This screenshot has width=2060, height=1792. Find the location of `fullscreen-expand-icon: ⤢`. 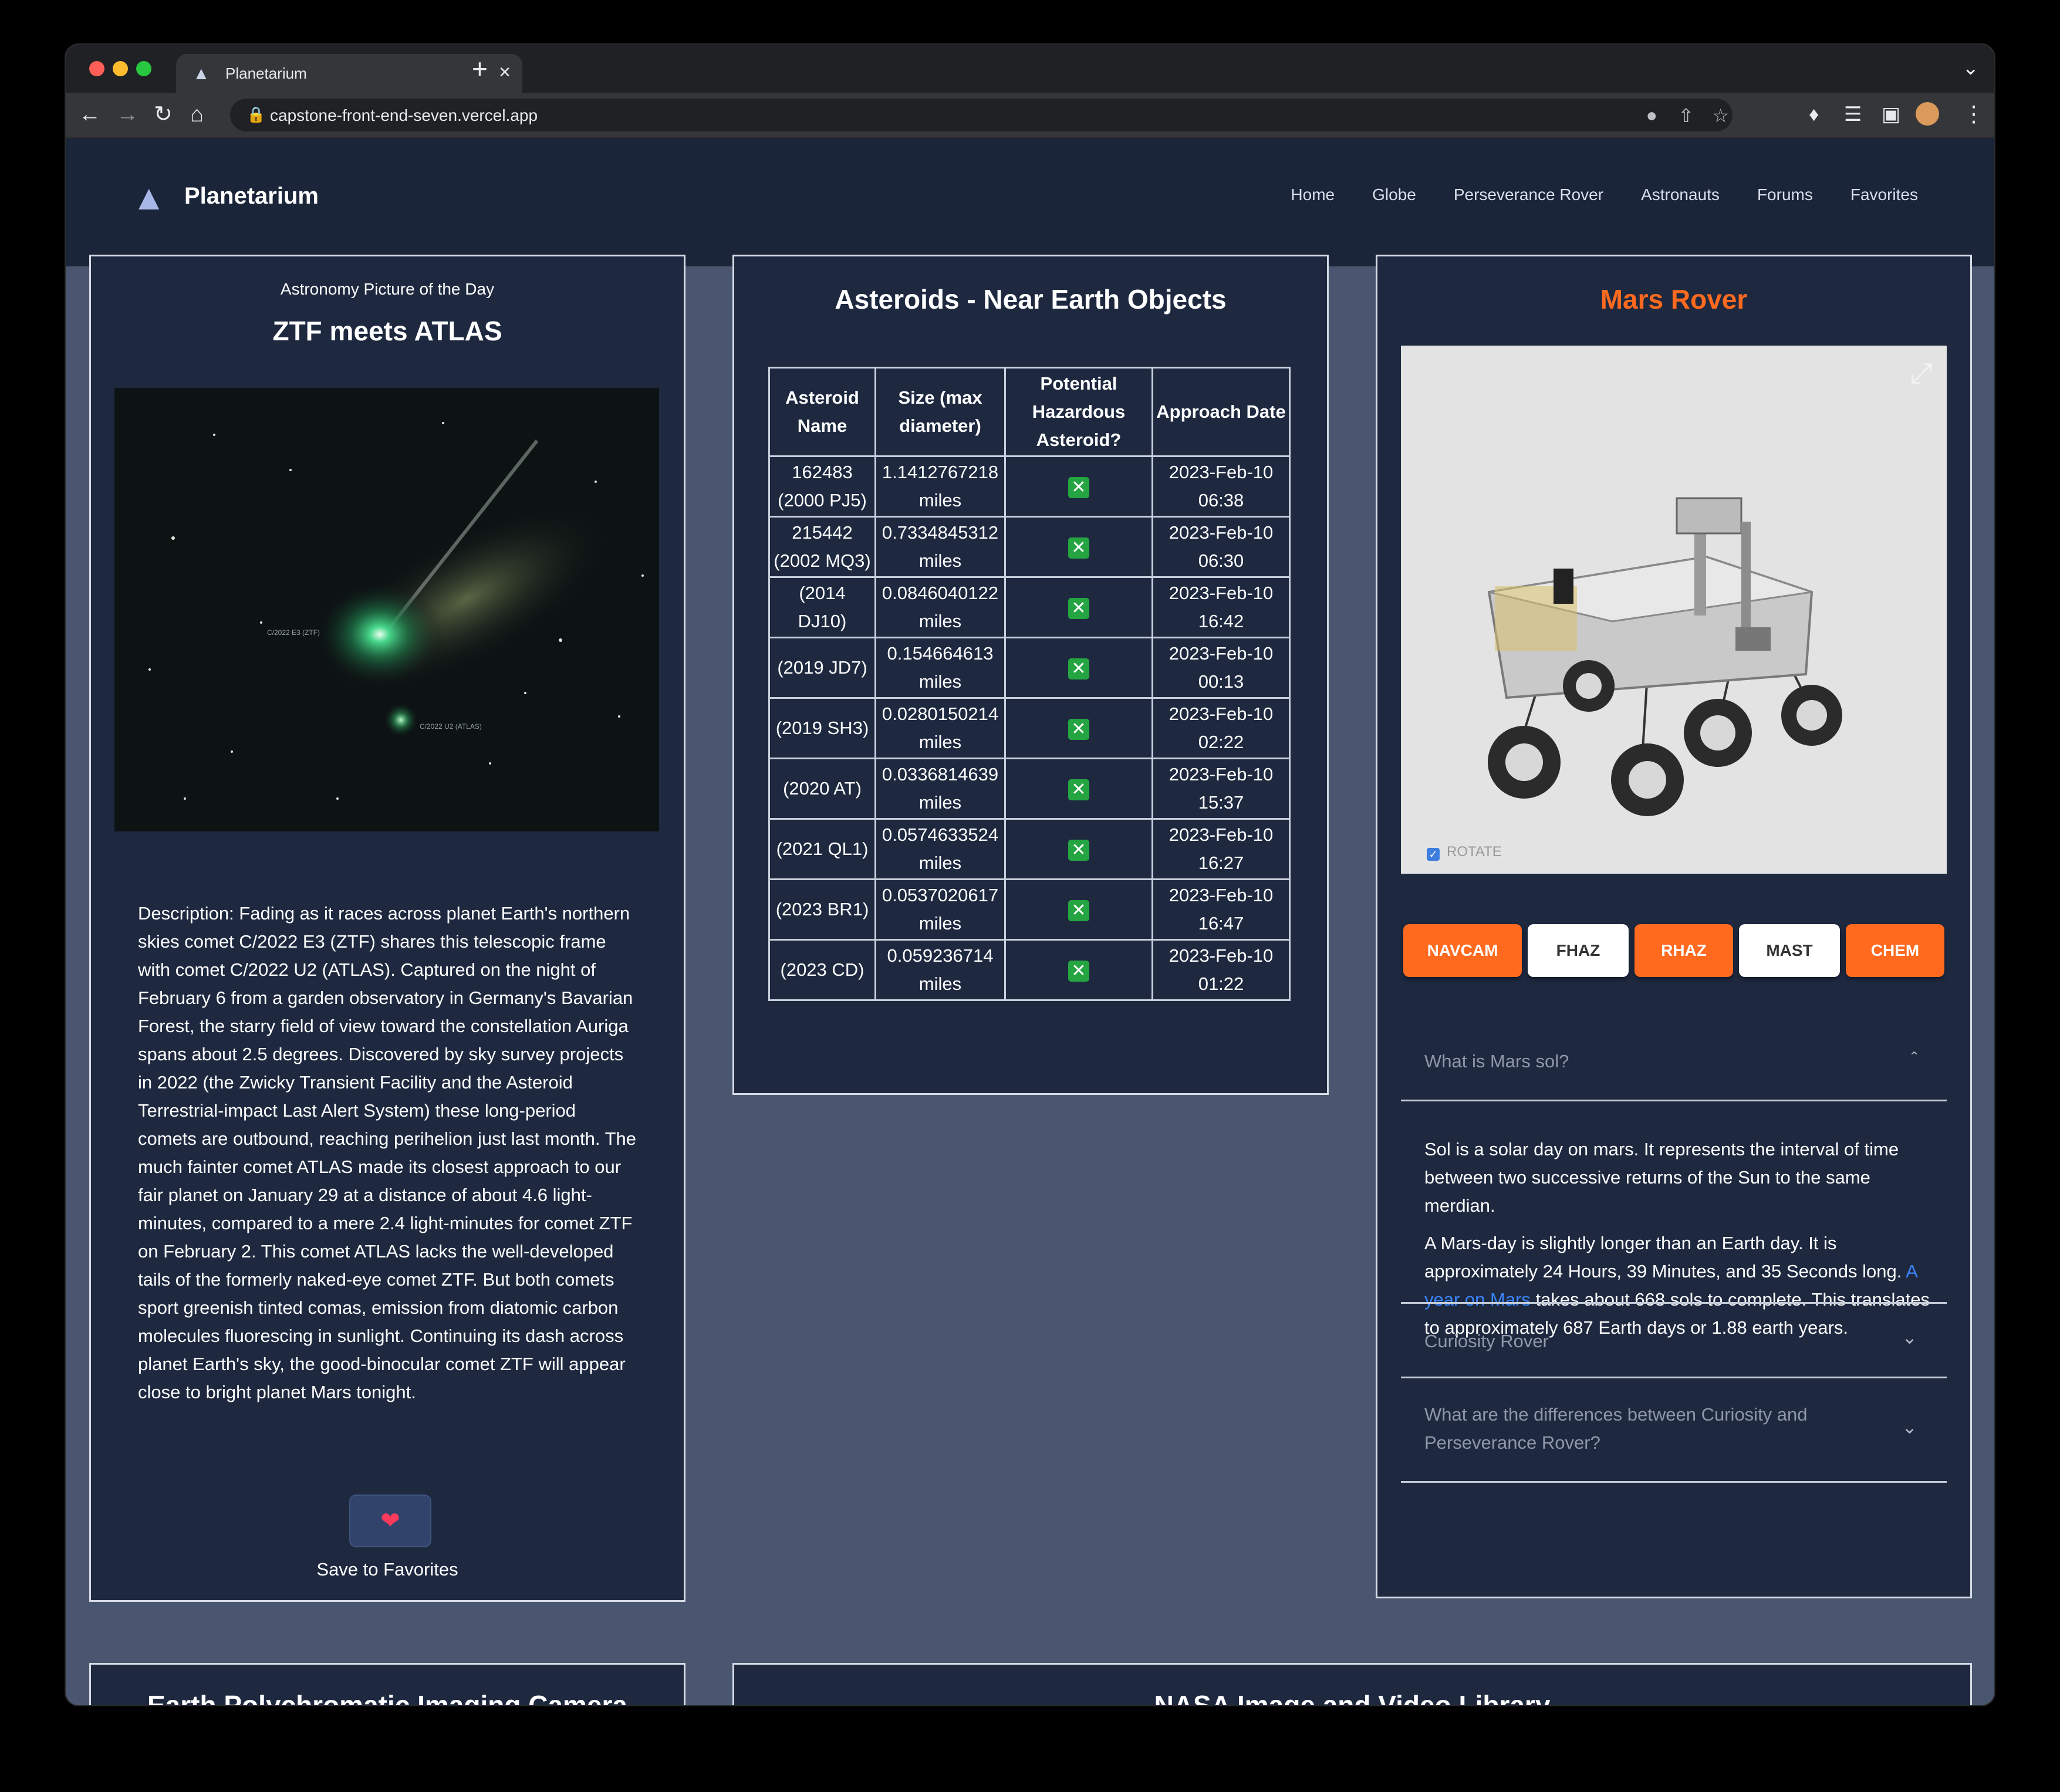

fullscreen-expand-icon: ⤢ is located at coordinates (1921, 374).